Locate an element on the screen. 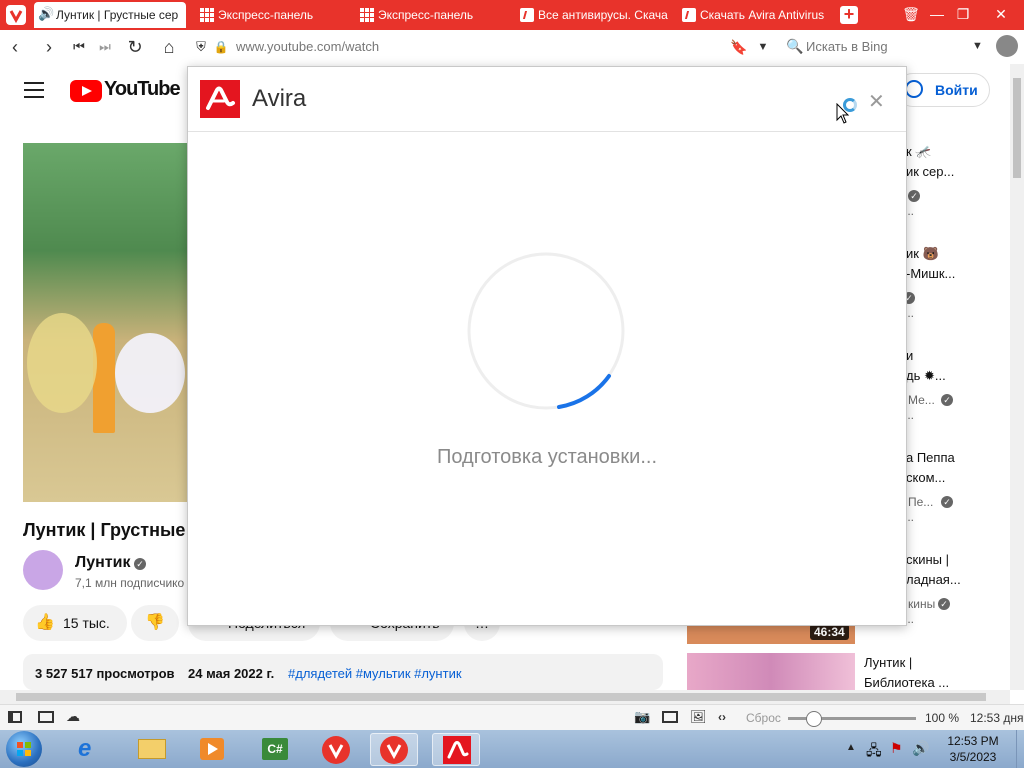 This screenshot has height=772, width=1024. taskbar-clock: 12:53 PM 3/5/2023 is located at coordinates (973, 749).